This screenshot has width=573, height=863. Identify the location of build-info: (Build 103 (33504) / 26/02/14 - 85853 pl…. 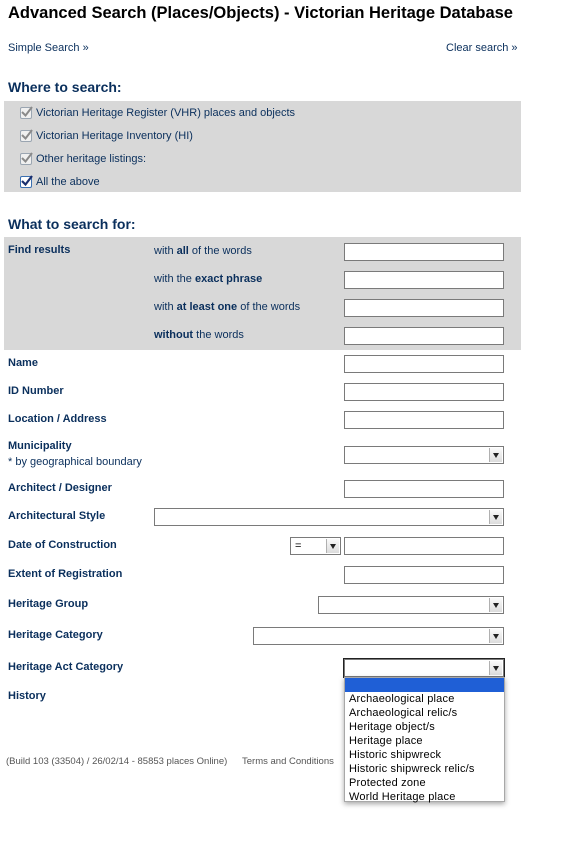
(117, 761).